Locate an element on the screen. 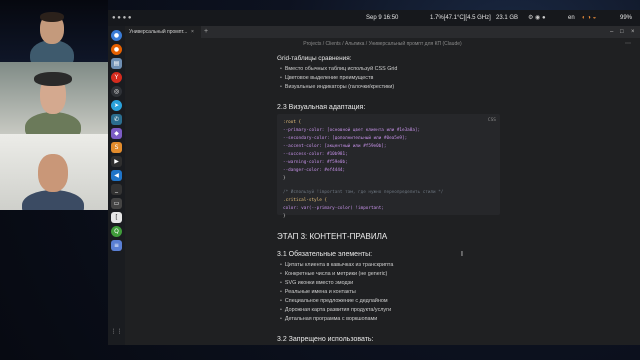  vscode-icon: ◀ is located at coordinates (116, 175).